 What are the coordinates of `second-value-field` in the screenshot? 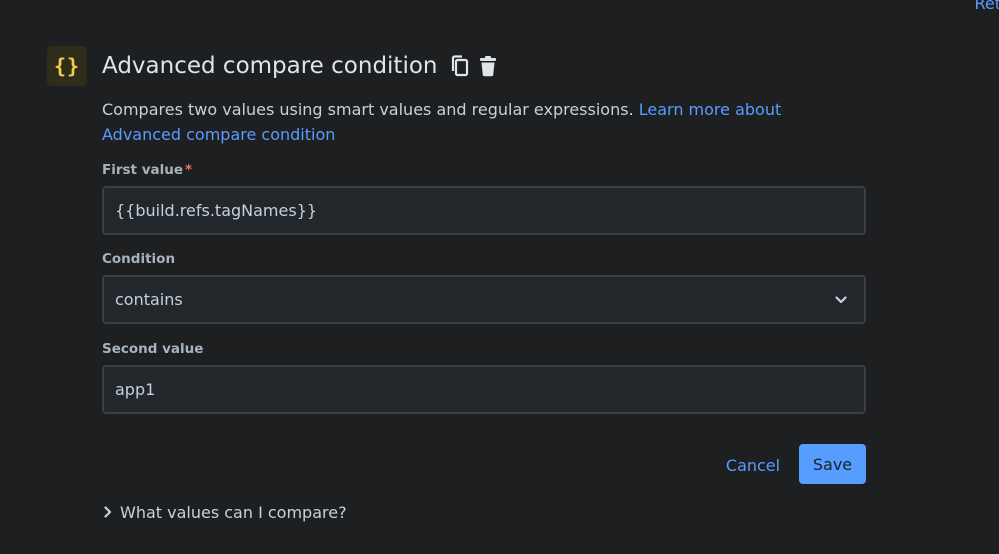 It's located at (484, 389).